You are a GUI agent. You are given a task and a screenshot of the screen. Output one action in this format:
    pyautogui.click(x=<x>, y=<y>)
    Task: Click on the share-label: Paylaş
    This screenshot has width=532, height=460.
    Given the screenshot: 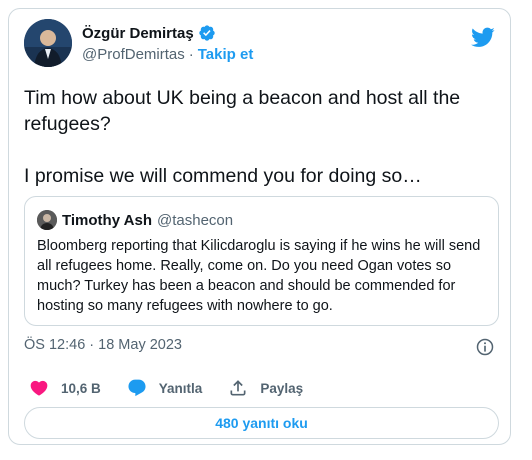 What is the action you would take?
    pyautogui.click(x=282, y=388)
    